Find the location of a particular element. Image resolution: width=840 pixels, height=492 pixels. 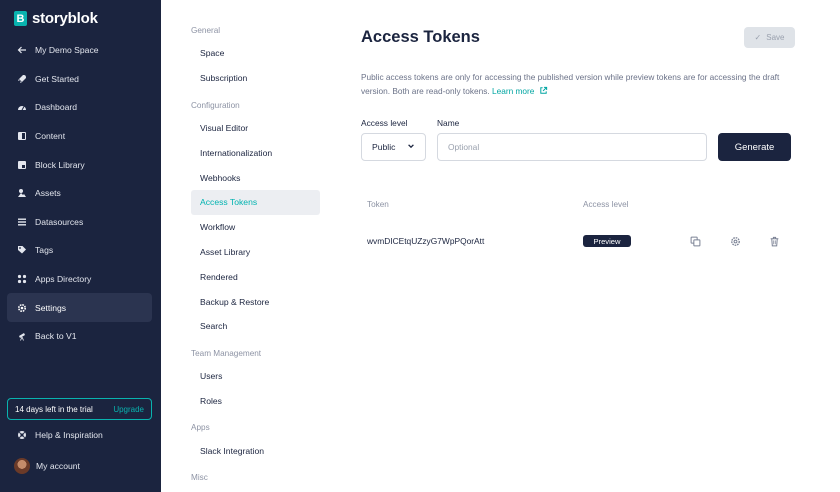

my-account-item: My account is located at coordinates (47, 466).